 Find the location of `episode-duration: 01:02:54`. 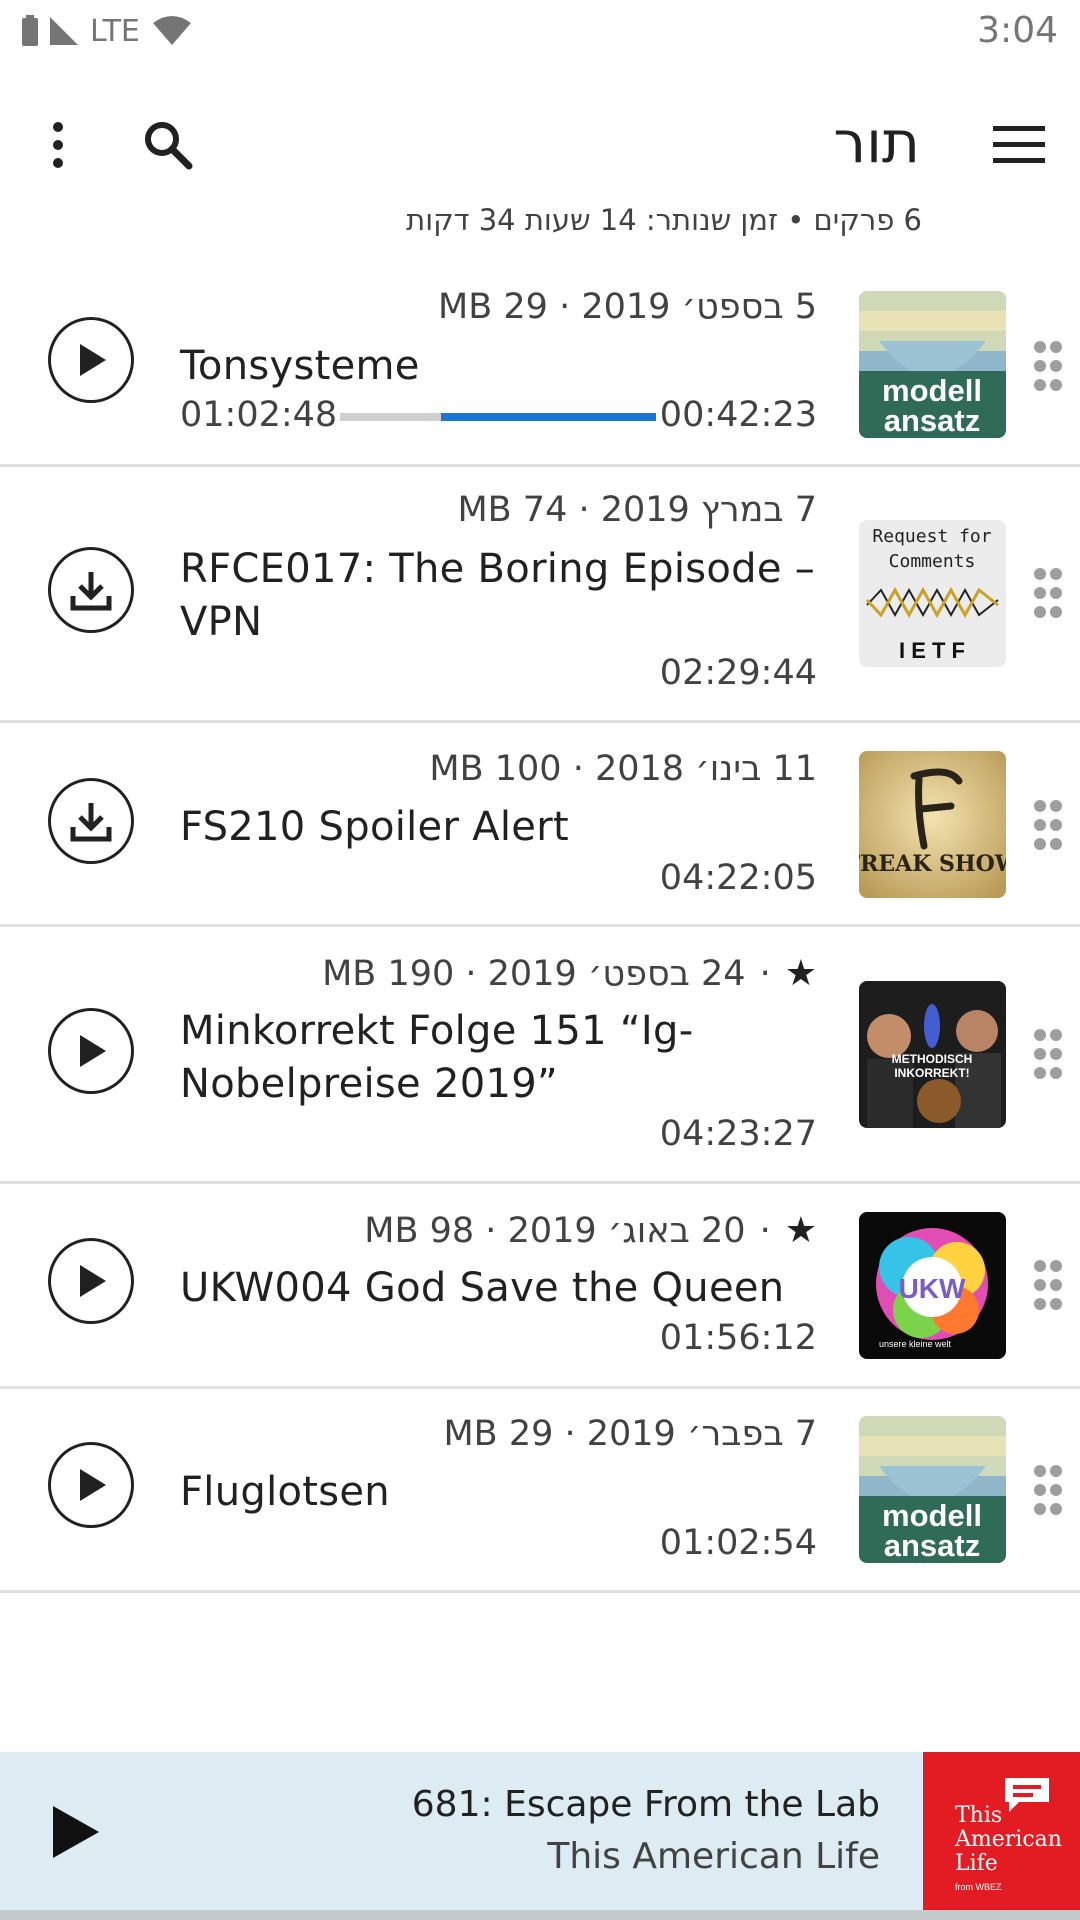

episode-duration: 01:02:54 is located at coordinates (738, 1543).